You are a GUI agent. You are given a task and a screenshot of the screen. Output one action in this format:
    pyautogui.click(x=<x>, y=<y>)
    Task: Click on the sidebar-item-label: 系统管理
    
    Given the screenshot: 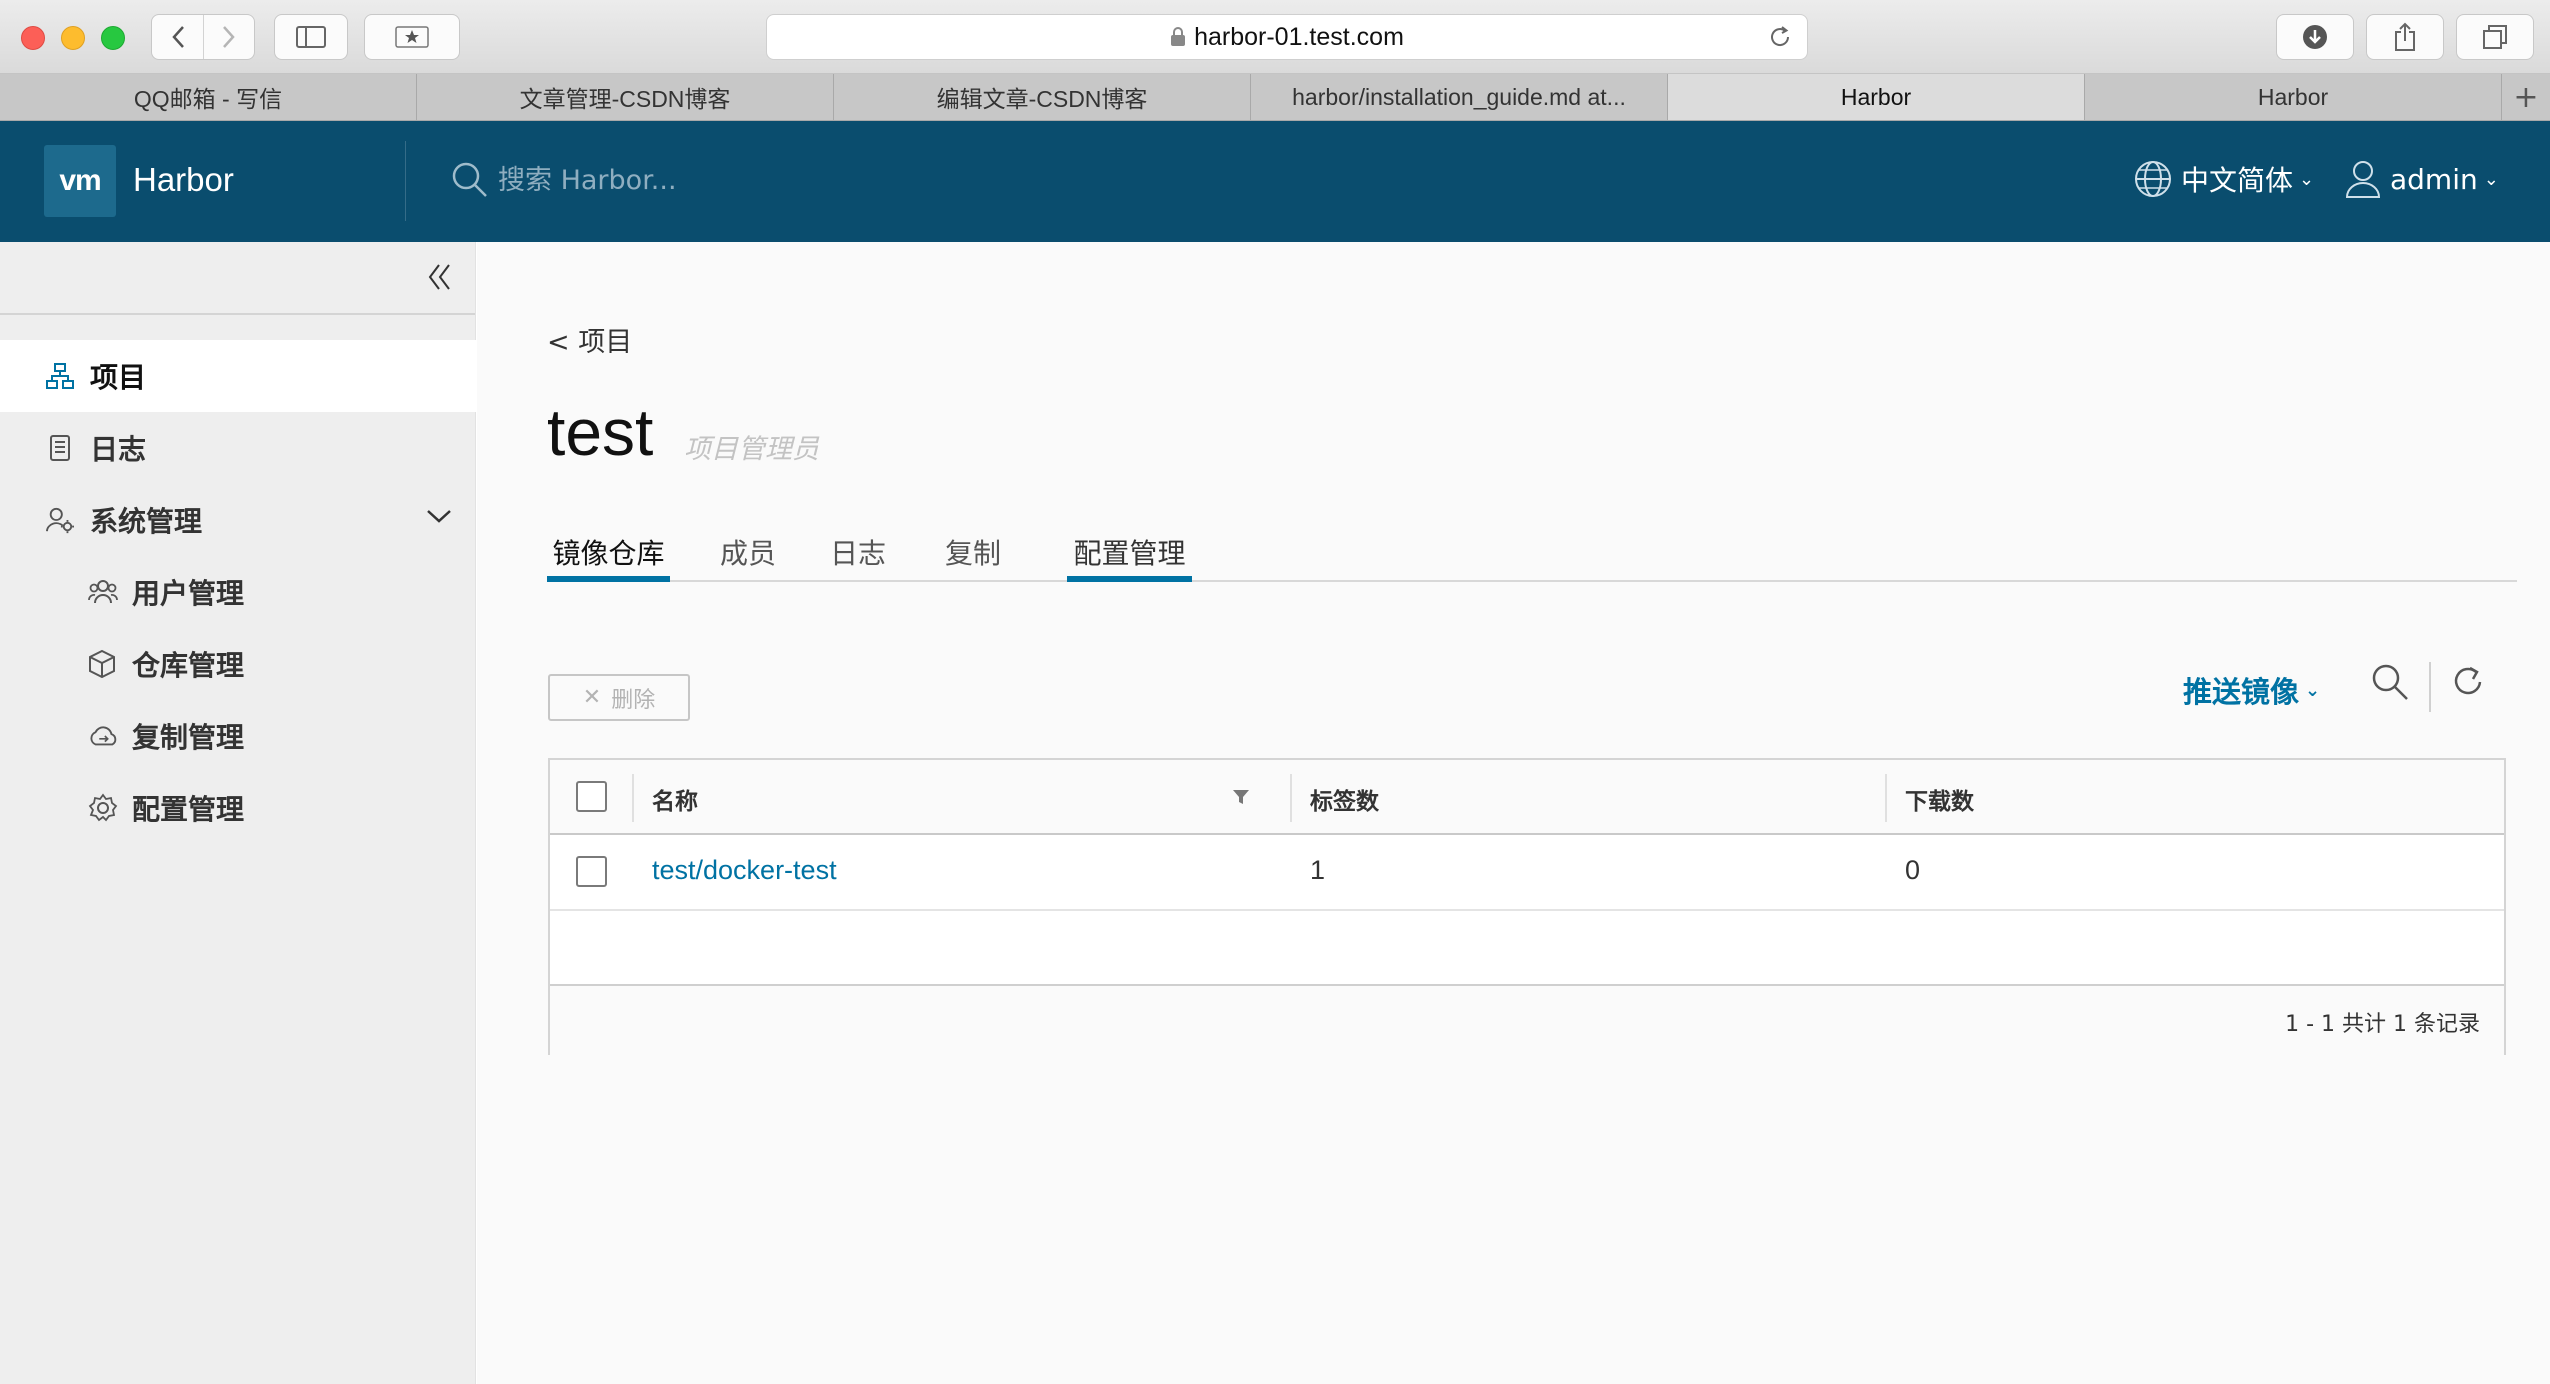 What is the action you would take?
    pyautogui.click(x=146, y=521)
    